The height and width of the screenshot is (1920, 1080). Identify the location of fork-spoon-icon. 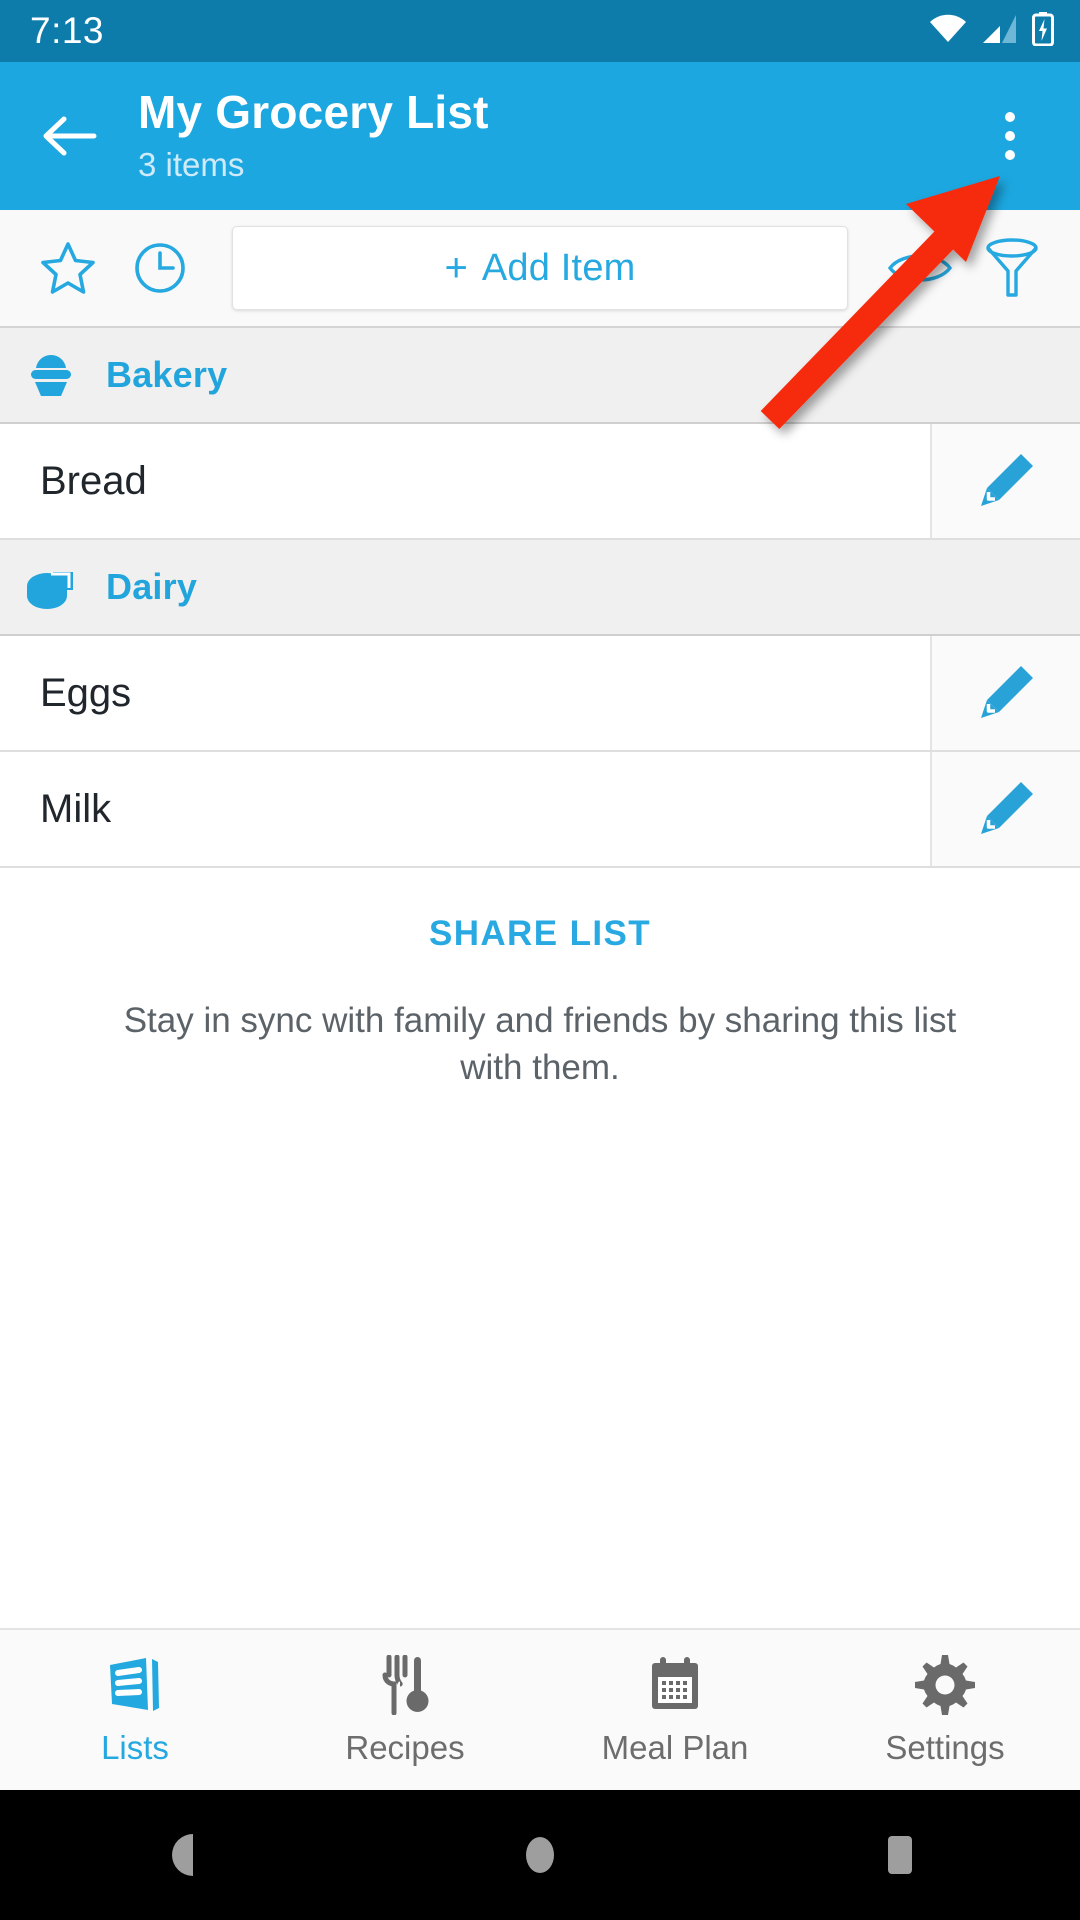
(405, 1684).